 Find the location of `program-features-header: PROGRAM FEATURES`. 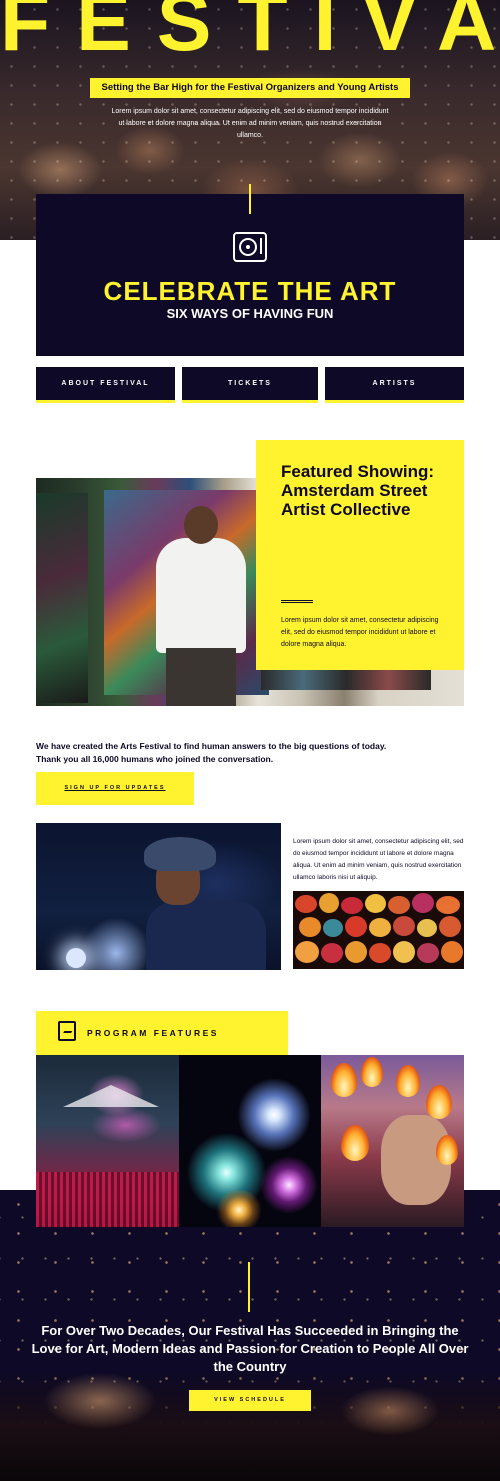

program-features-header: PROGRAM FEATURES is located at coordinates (162, 1033).